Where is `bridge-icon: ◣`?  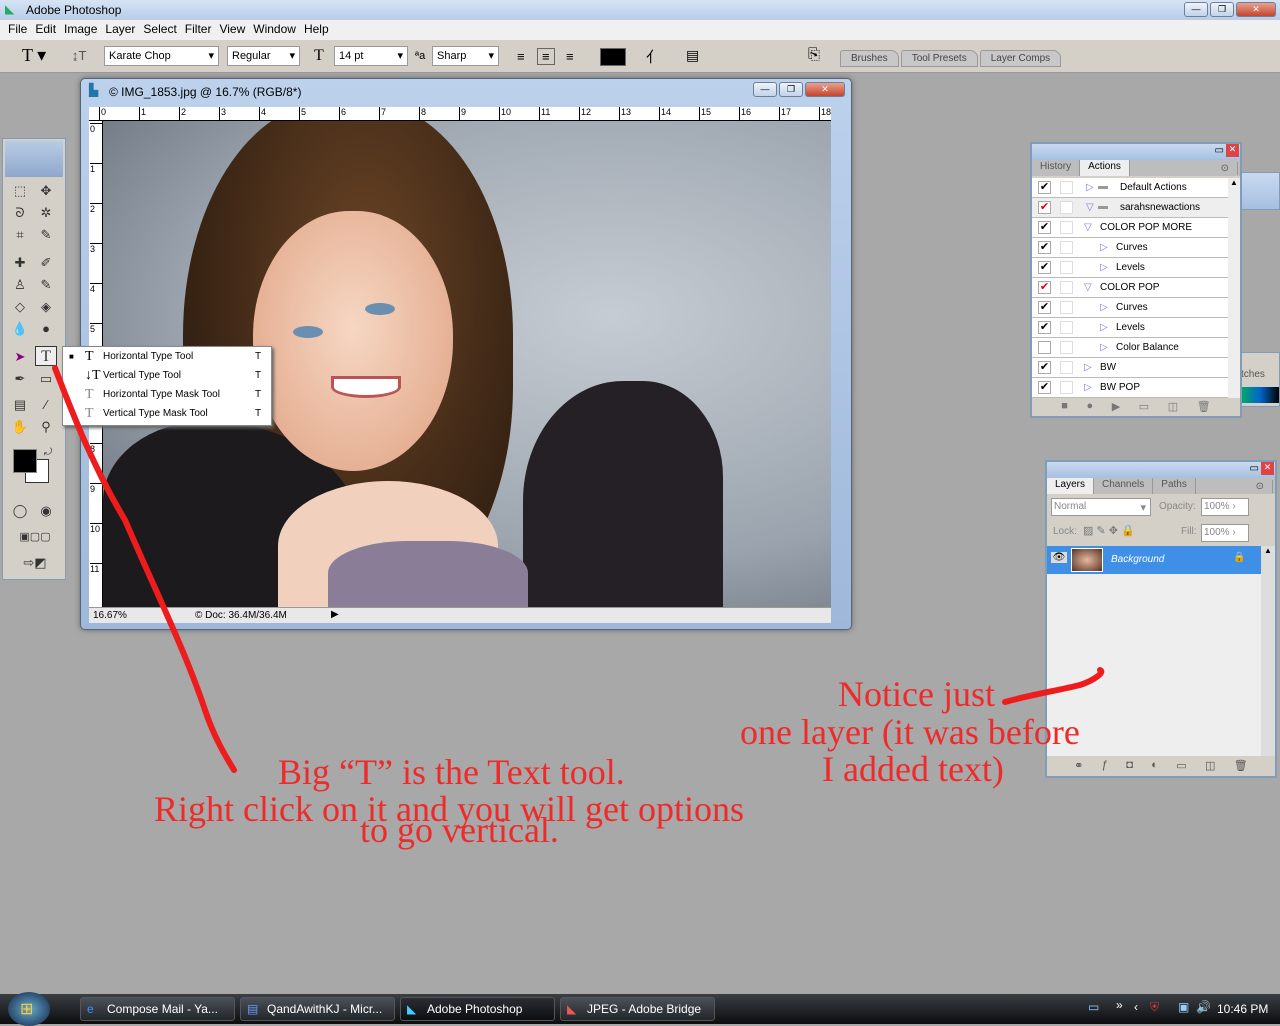
bridge-icon: ◣ is located at coordinates (572, 1009).